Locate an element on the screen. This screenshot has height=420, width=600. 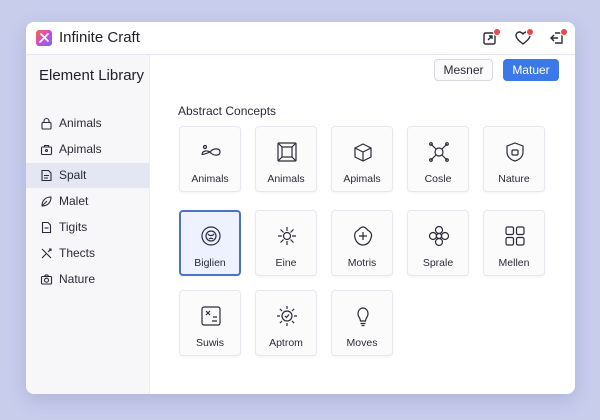
network-icon is located at coordinates (439, 152).